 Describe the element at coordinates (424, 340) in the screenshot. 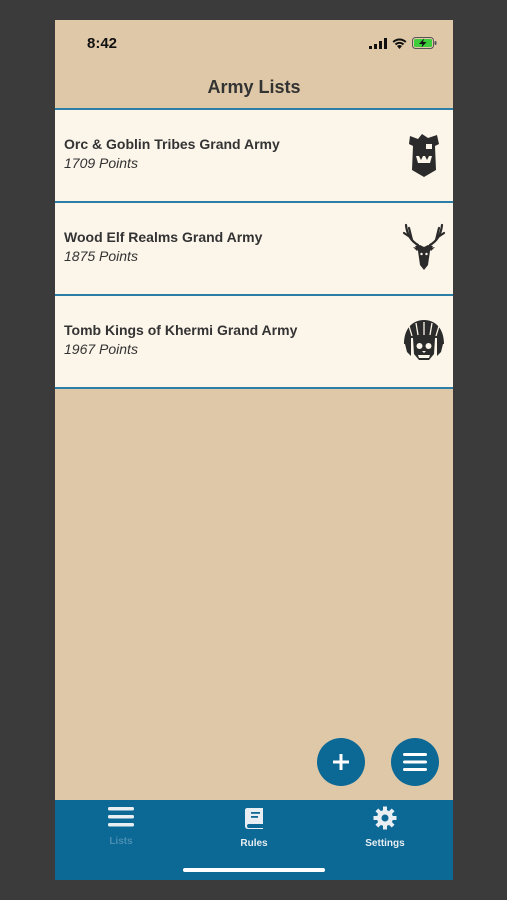

I see `skull-headdress-icon` at that location.